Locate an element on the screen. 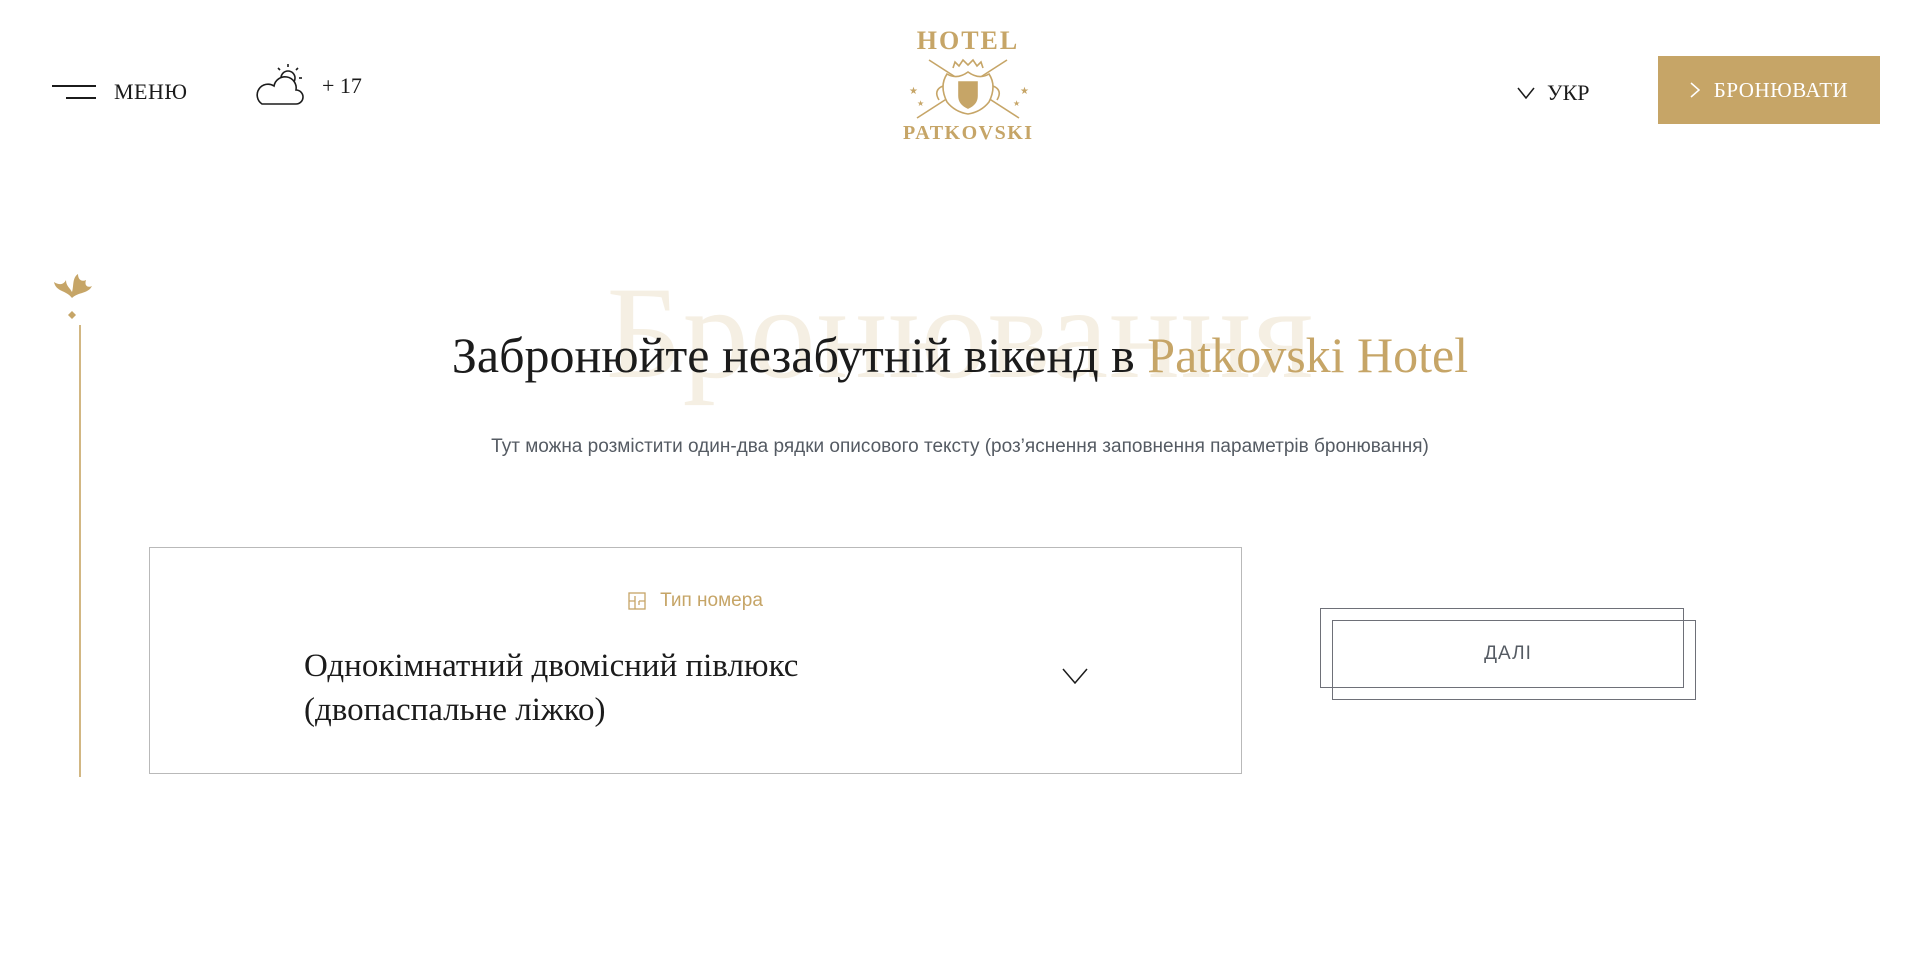 This screenshot has width=1920, height=978. hotel-logo: HOTEL ★ ★ ★ ★ PATKOVSKI is located at coordinates (968, 90).